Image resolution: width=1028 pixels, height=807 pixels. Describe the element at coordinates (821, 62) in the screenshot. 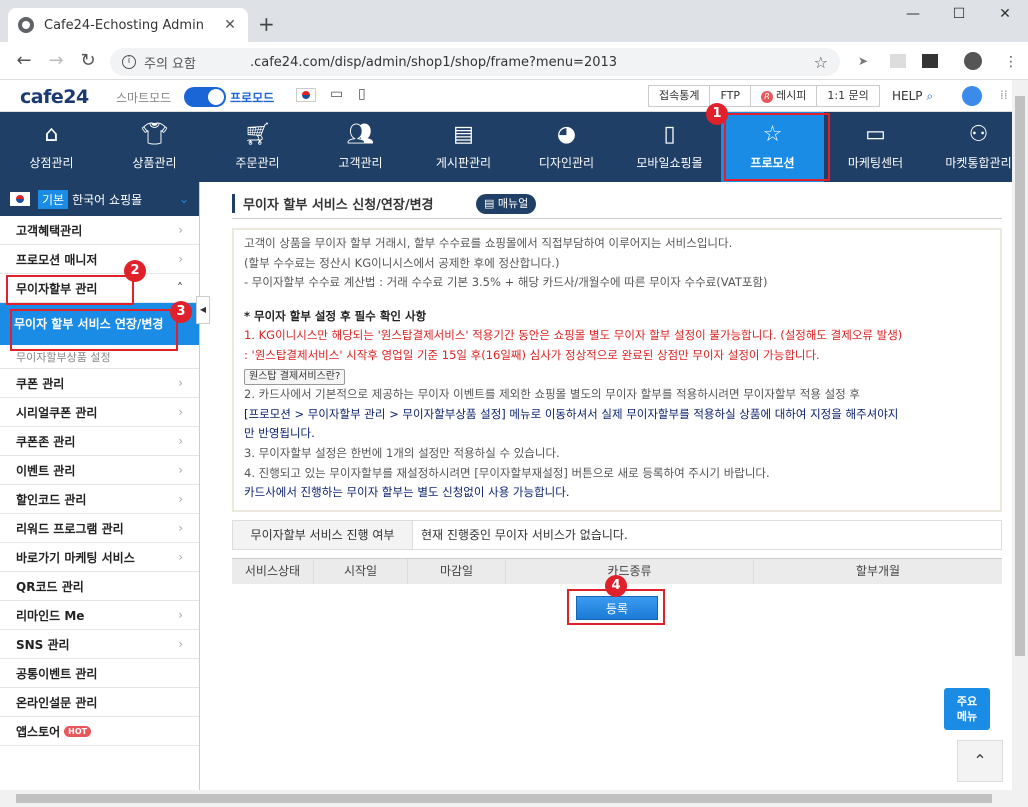

I see `bookmark-star-icon: ☆` at that location.